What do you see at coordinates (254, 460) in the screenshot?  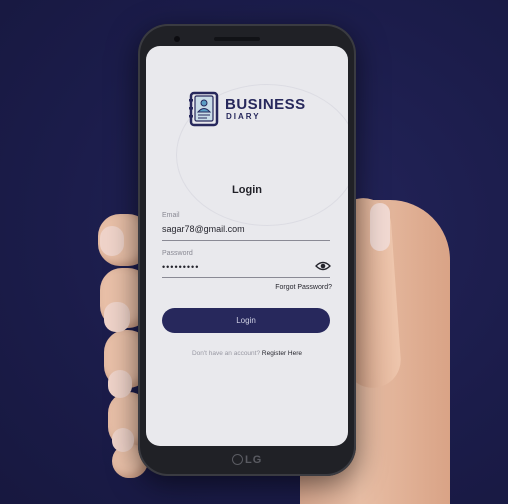 I see `device-brand-text: LG` at bounding box center [254, 460].